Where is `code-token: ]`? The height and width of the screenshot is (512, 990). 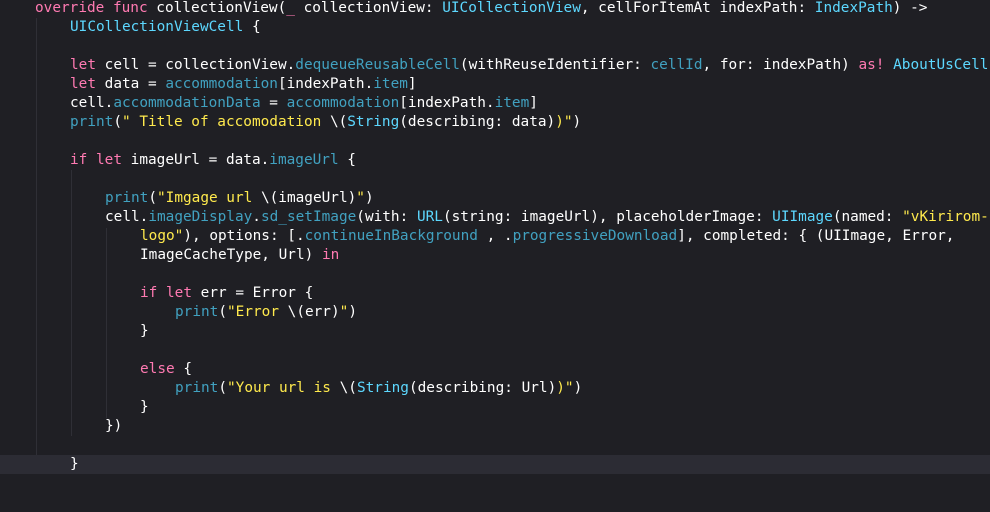 code-token: ] is located at coordinates (533, 103).